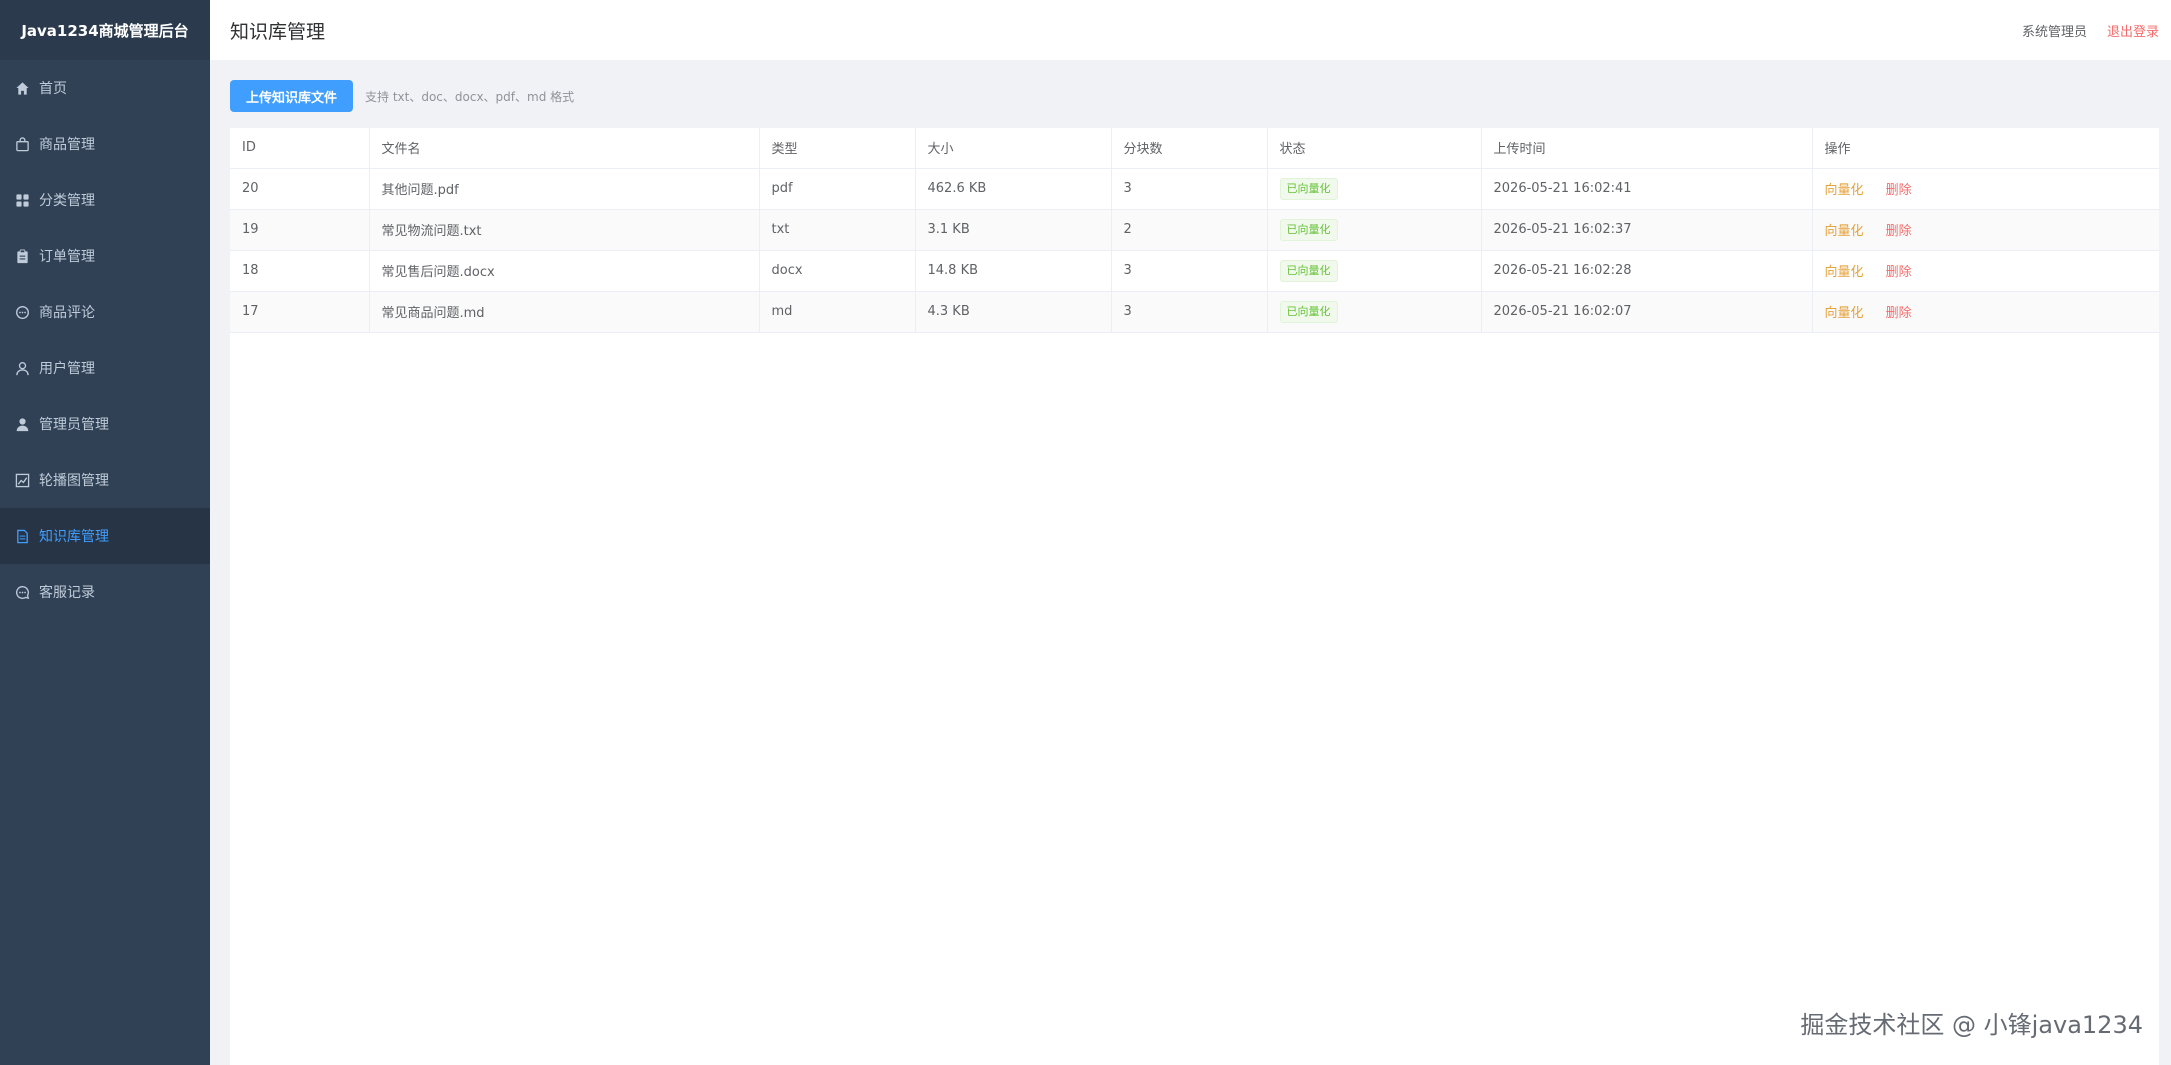 The image size is (2171, 1065). I want to click on sidebar-item-products: 商品管理, so click(105, 144).